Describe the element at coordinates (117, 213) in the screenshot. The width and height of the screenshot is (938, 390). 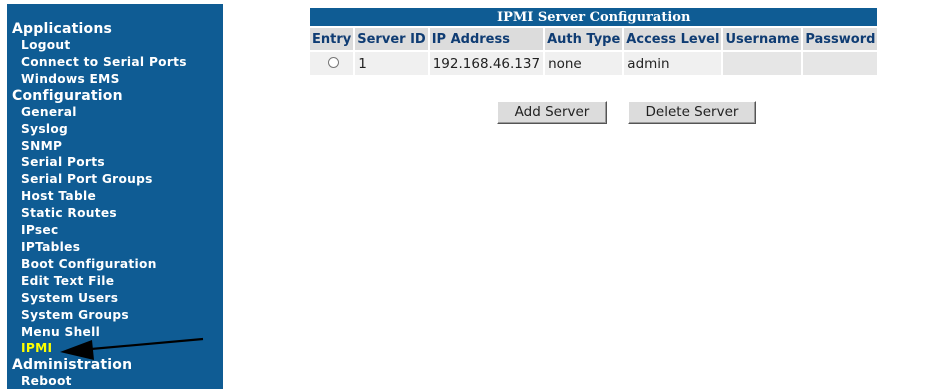
I see `nav-static-routes: Static Routes` at that location.